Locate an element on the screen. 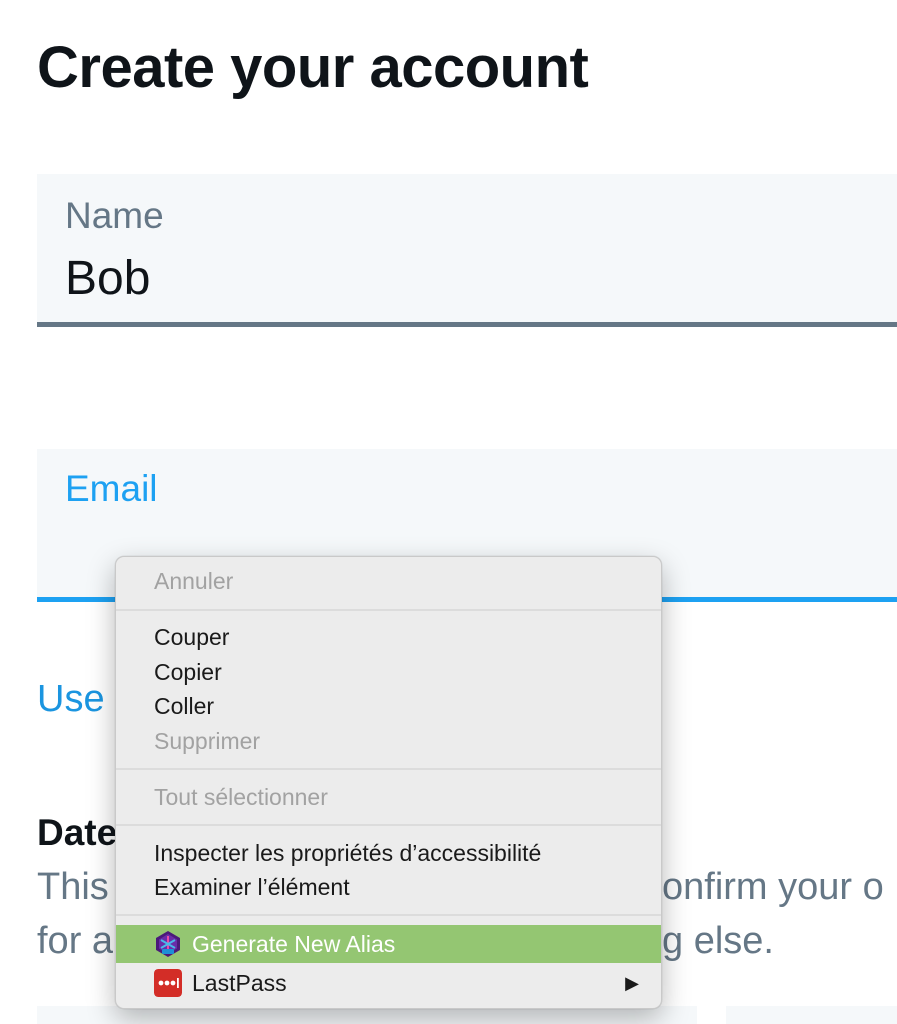  dob-day-select is located at coordinates (811, 1015).